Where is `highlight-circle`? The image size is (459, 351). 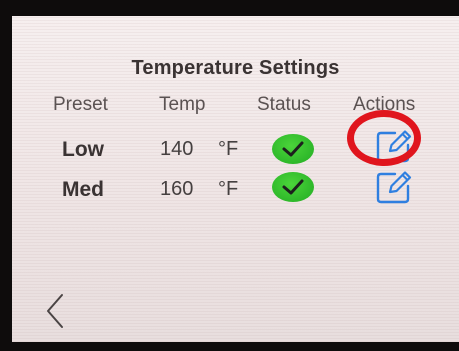 highlight-circle is located at coordinates (384, 138).